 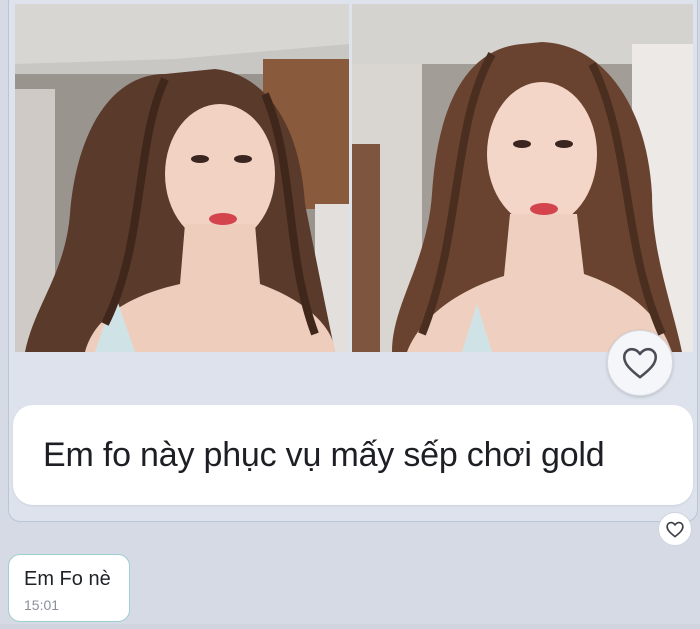 I want to click on text-message-bubble: Em Fo nè 15:01, so click(x=69, y=588).